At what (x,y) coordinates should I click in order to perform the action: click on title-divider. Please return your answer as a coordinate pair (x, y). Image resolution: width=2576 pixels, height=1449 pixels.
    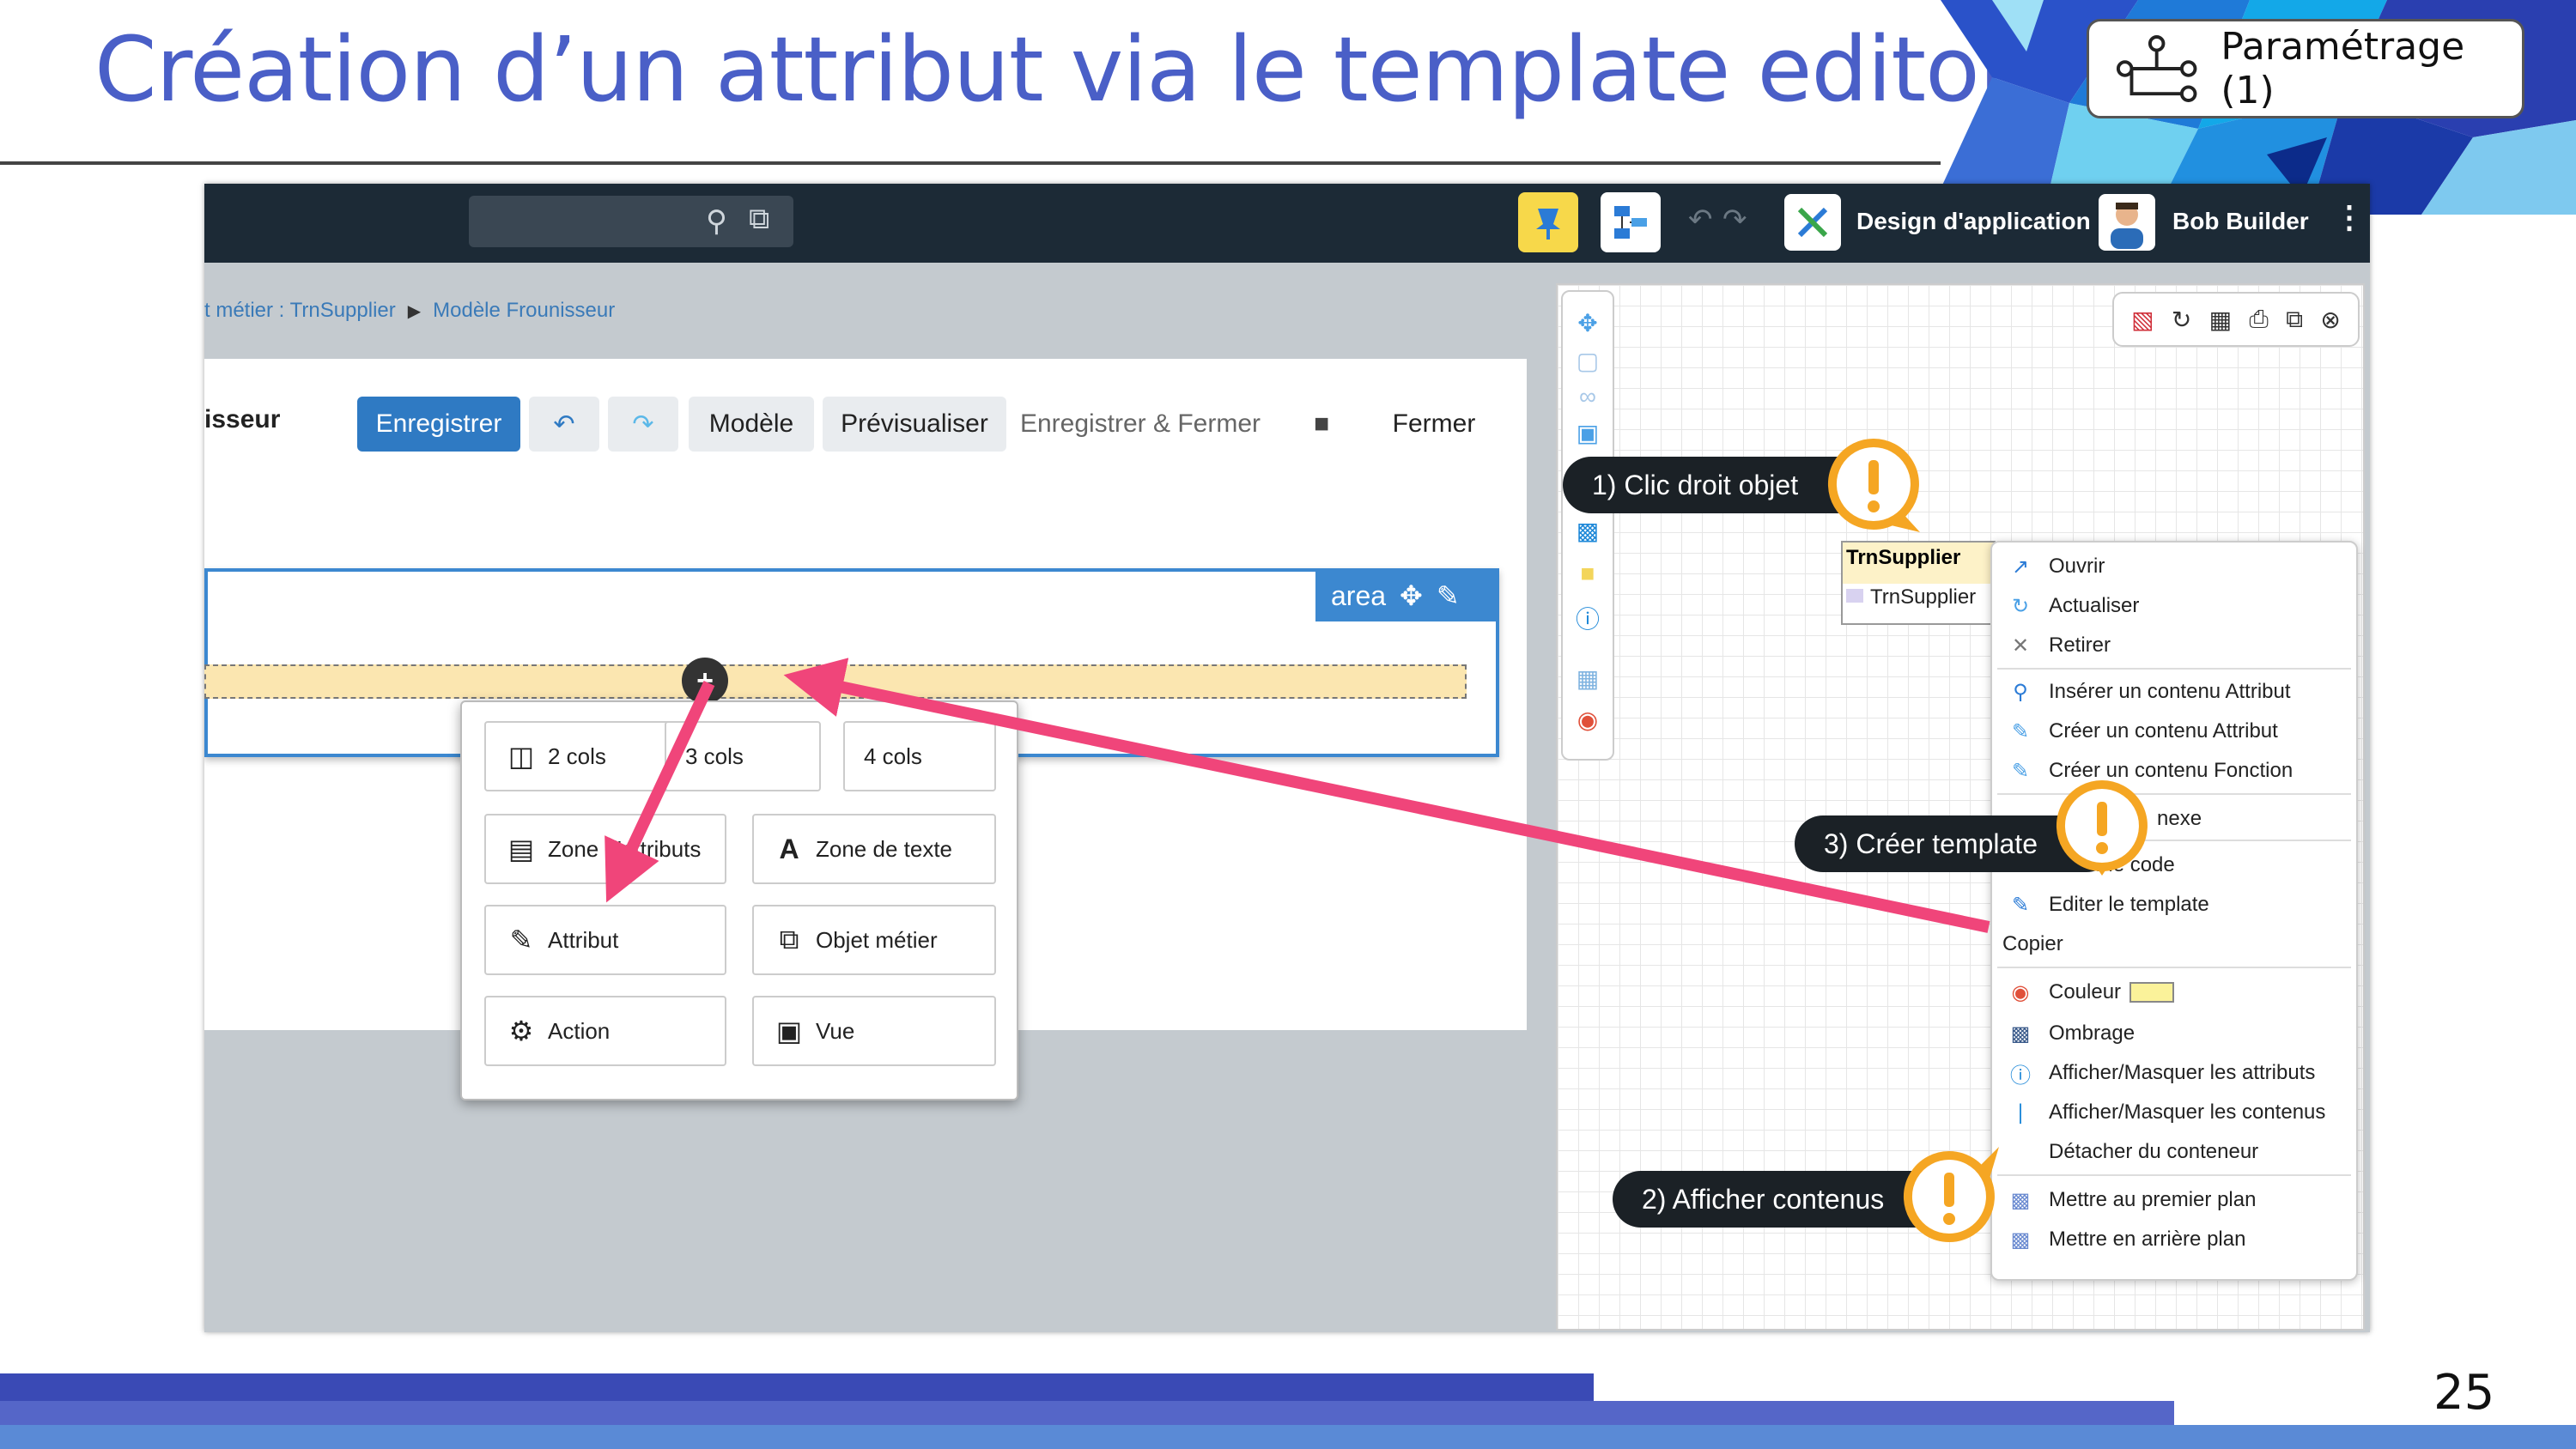
    Looking at the image, I should click on (970, 163).